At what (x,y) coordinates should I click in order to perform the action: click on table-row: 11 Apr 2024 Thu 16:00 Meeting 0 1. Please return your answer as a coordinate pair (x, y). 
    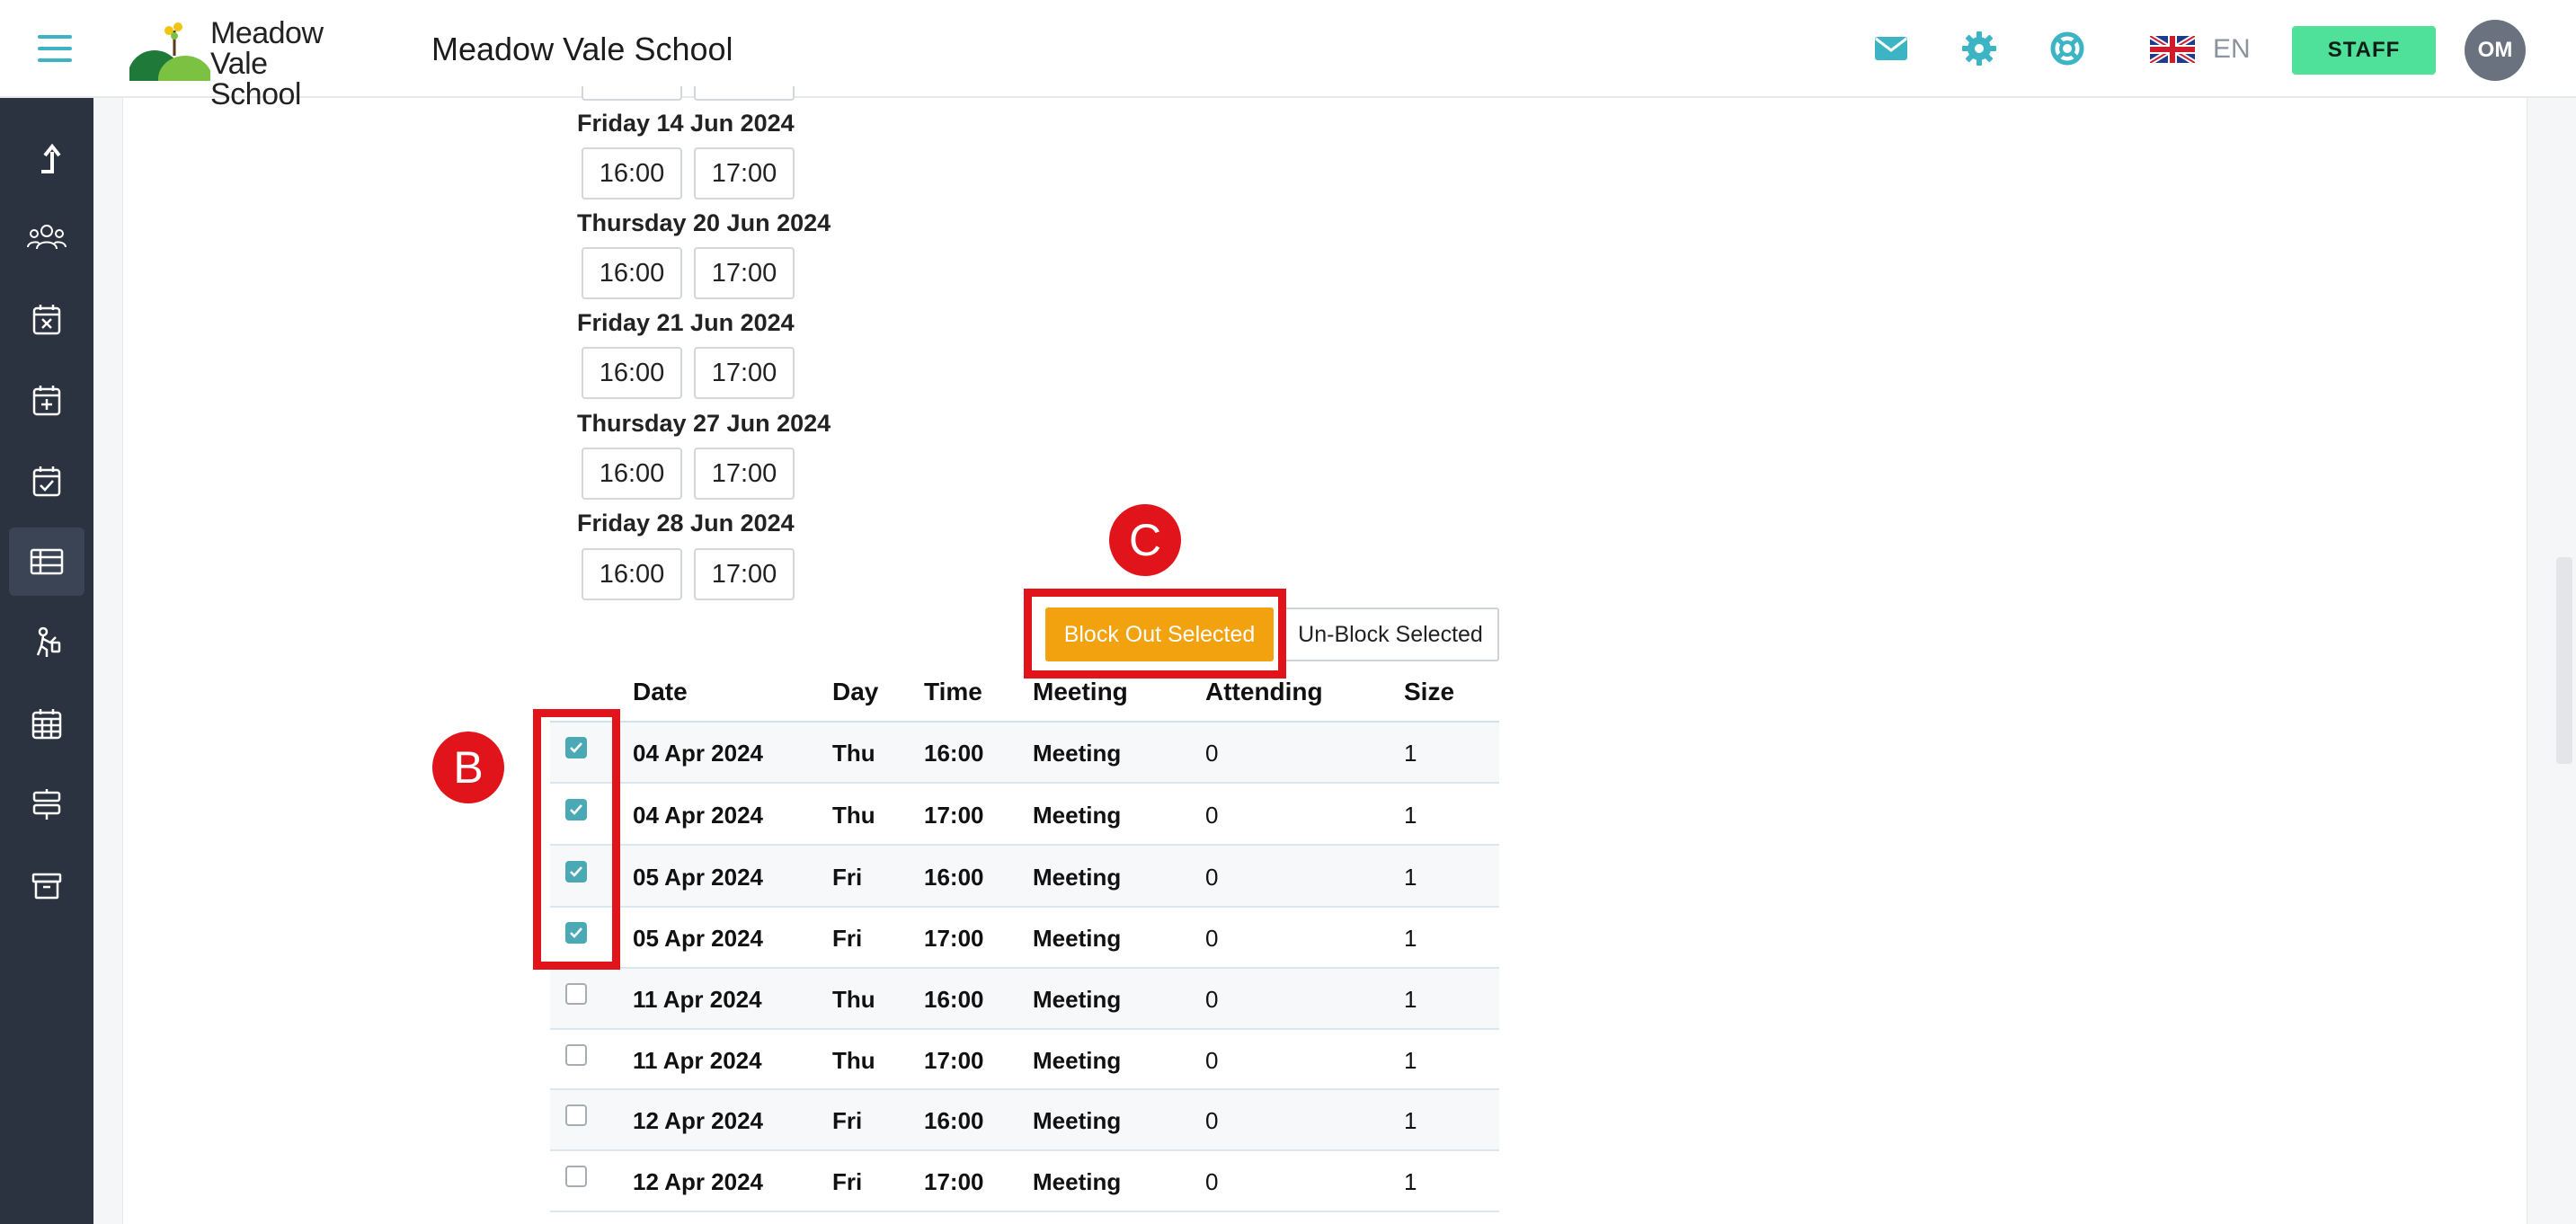
    Looking at the image, I should click on (1024, 999).